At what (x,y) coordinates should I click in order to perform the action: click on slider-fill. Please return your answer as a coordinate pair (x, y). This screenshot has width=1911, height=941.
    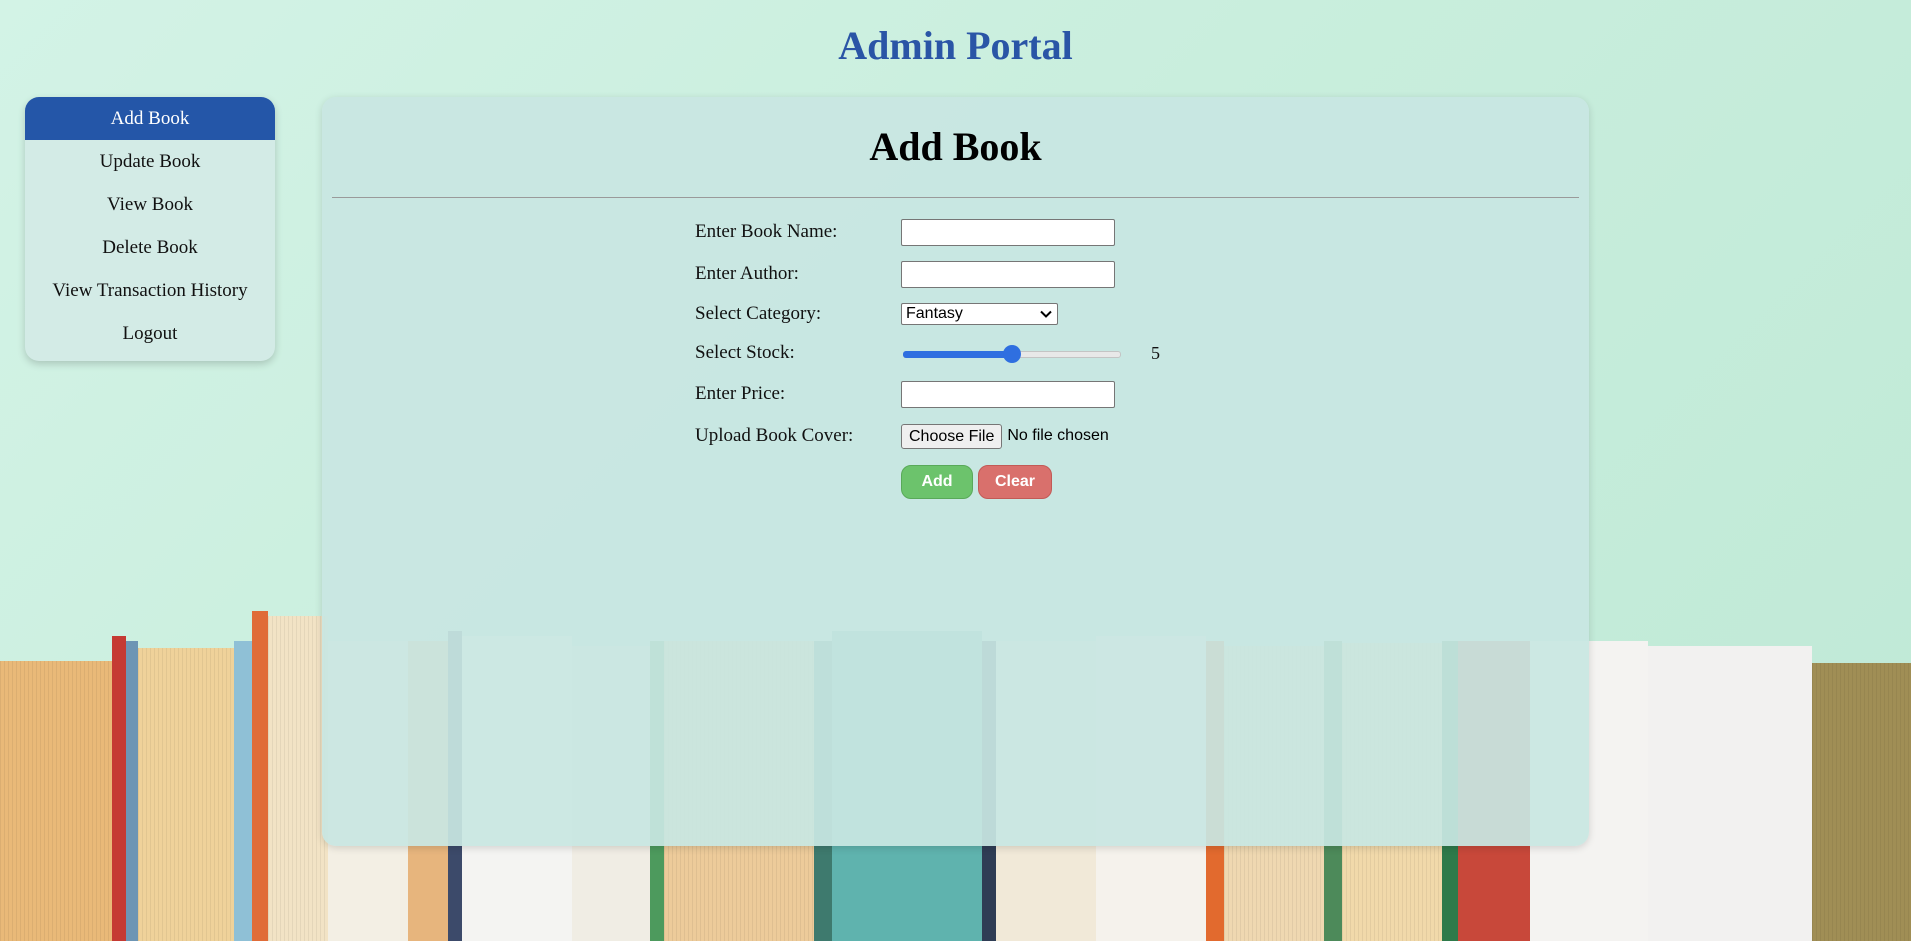
    Looking at the image, I should click on (957, 354).